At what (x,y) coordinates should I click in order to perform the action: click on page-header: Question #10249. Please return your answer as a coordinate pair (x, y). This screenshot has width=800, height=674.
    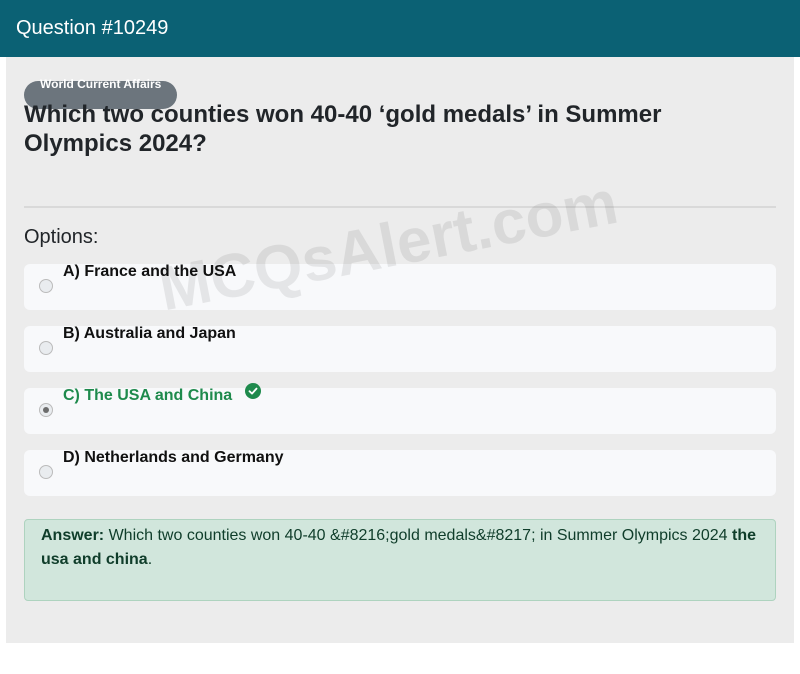
    Looking at the image, I should click on (400, 28).